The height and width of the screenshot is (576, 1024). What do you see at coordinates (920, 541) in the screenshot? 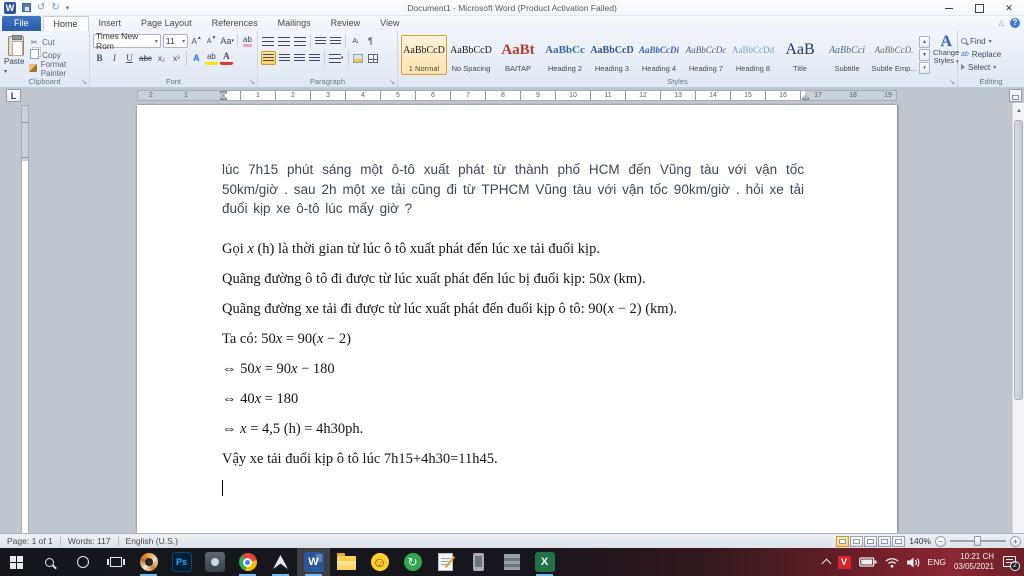
I see `zoom-level: 140%` at bounding box center [920, 541].